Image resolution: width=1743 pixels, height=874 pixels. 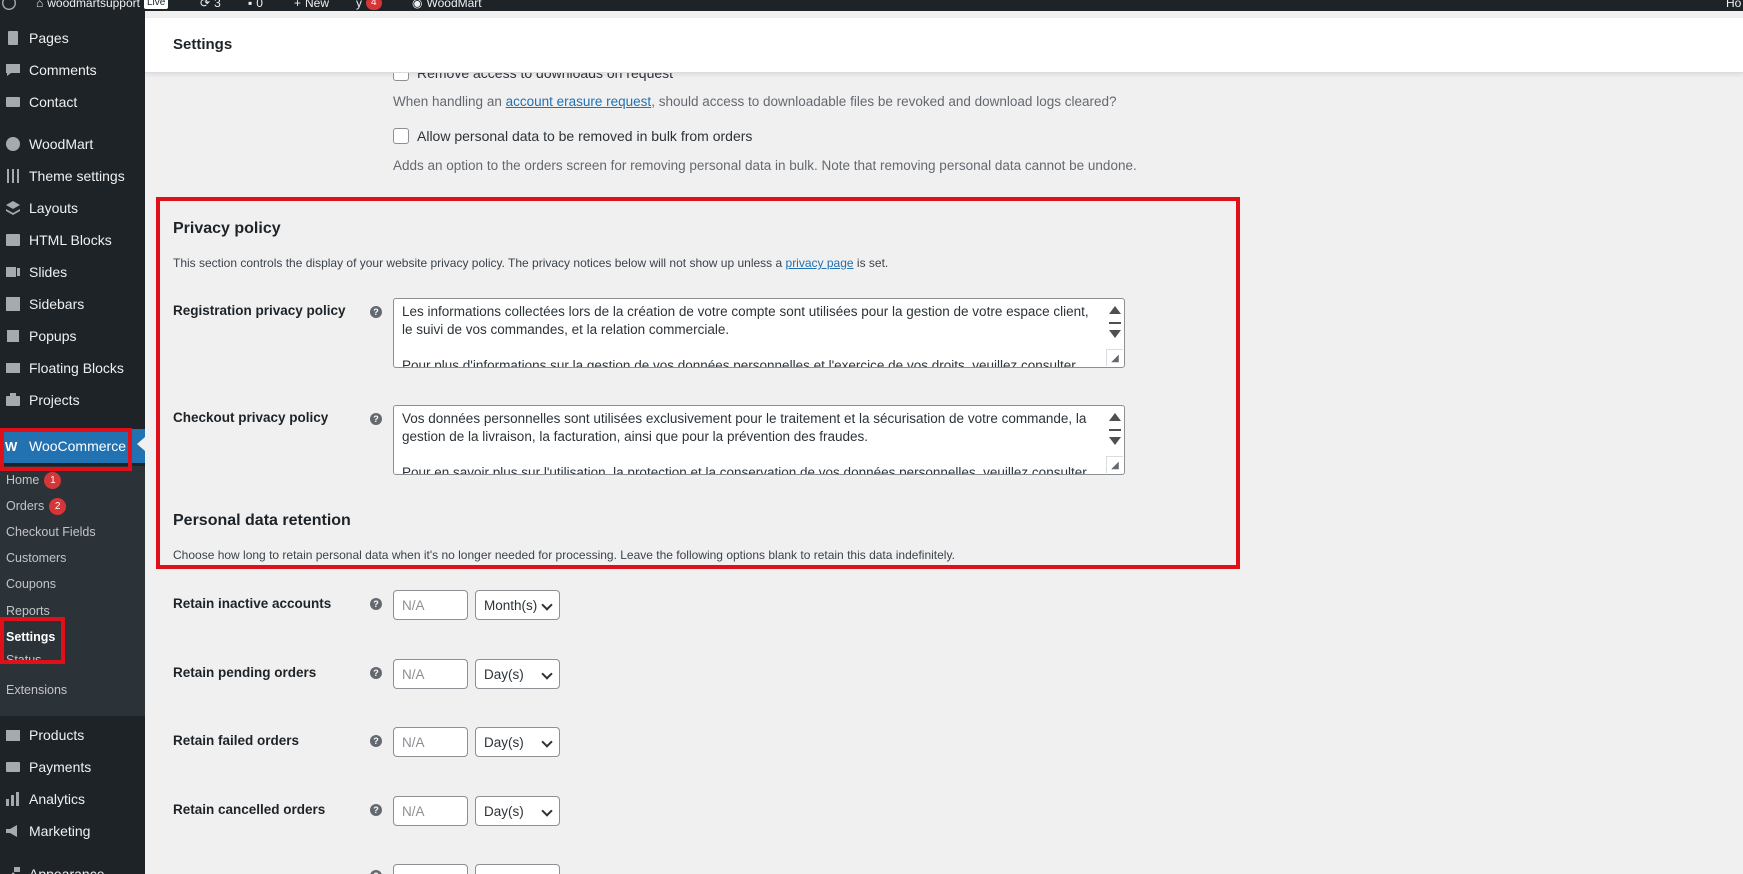 What do you see at coordinates (401, 136) in the screenshot?
I see `bulk-remove-checkbox` at bounding box center [401, 136].